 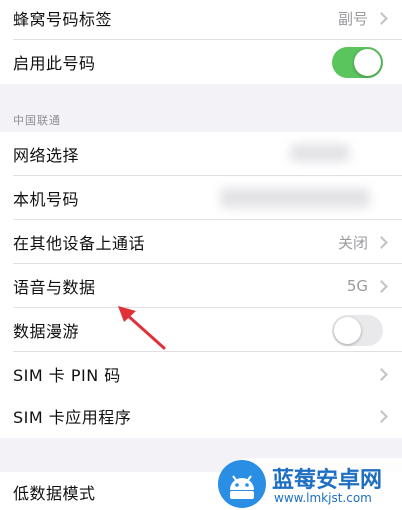 I want to click on carrier-section-header: 中国联通, so click(x=37, y=120).